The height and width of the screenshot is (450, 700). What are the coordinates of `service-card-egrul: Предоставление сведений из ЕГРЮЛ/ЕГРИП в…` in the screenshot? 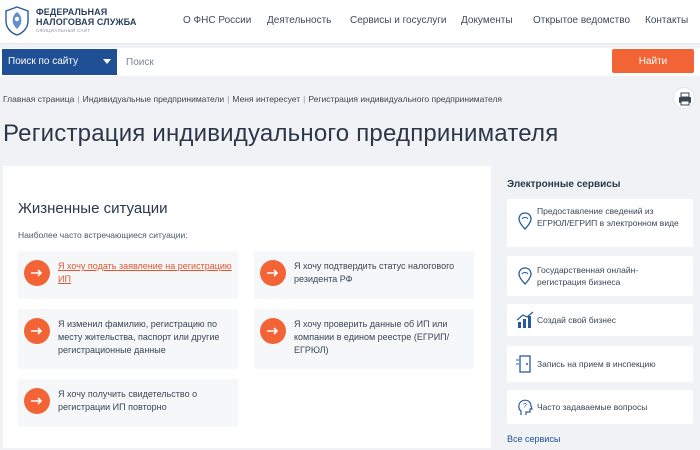 It's located at (600, 223).